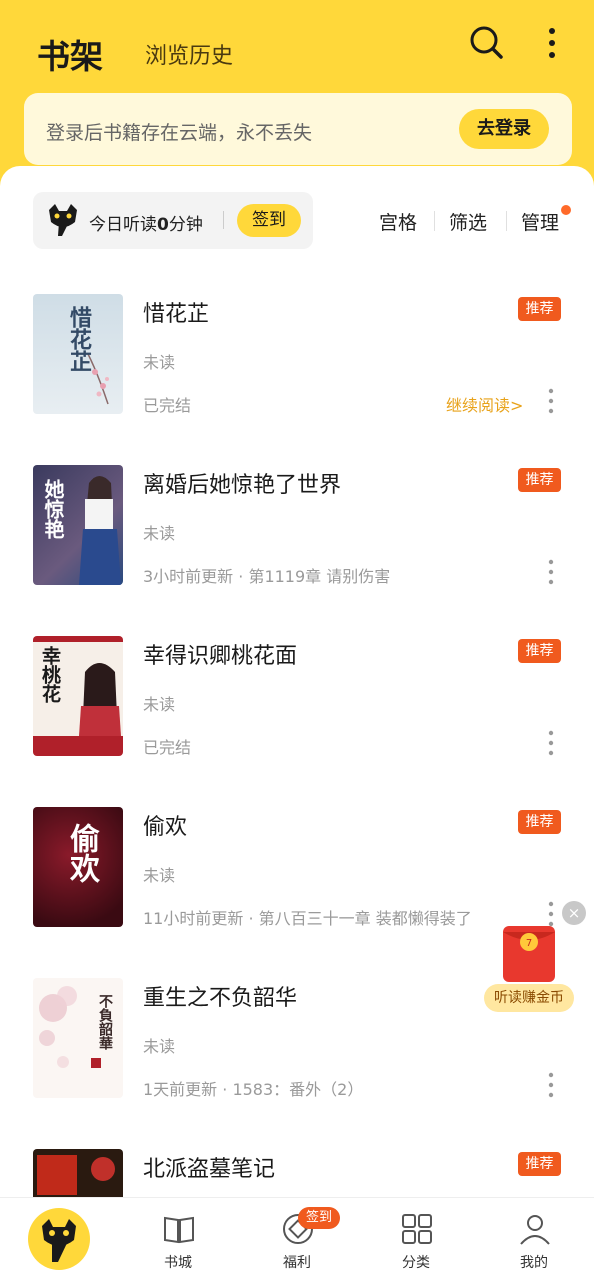 This screenshot has width=594, height=1280. Describe the element at coordinates (504, 129) in the screenshot. I see `login-button: 去登录` at that location.